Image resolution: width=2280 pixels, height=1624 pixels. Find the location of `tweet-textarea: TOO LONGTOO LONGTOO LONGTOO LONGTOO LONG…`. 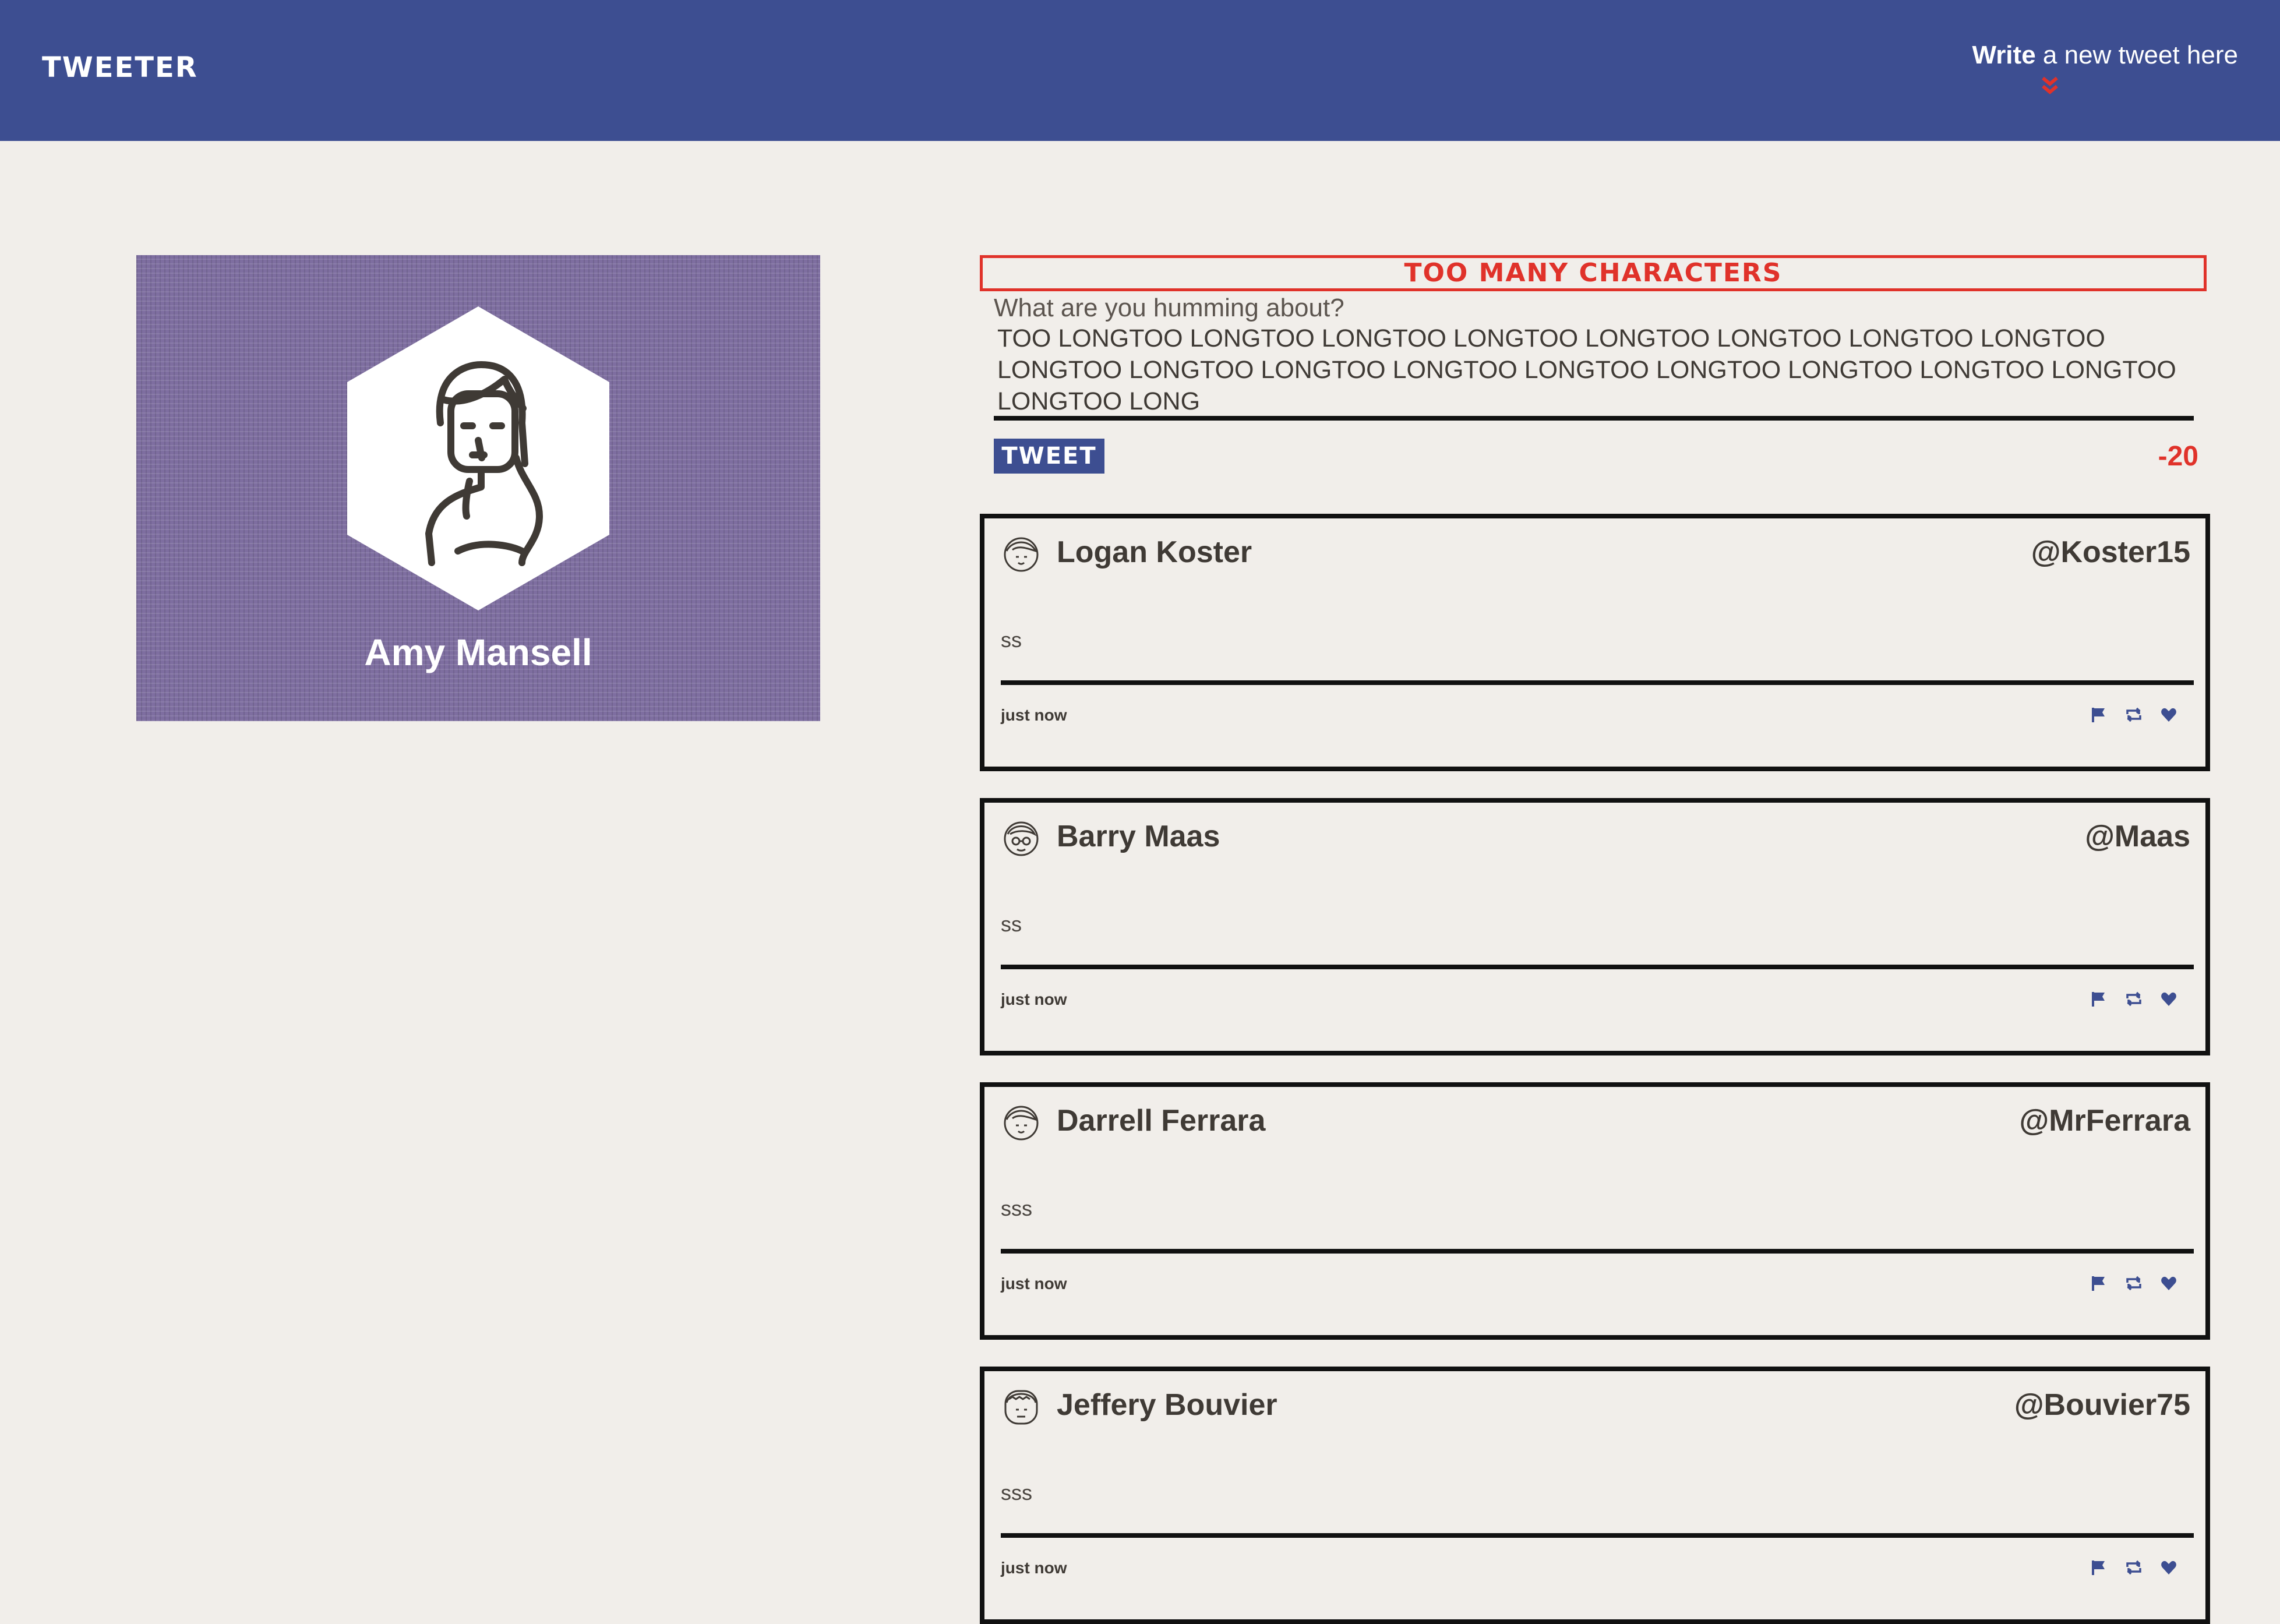

tweet-textarea: TOO LONGTOO LONGTOO LONGTOO LONGTOO LONG… is located at coordinates (1594, 372).